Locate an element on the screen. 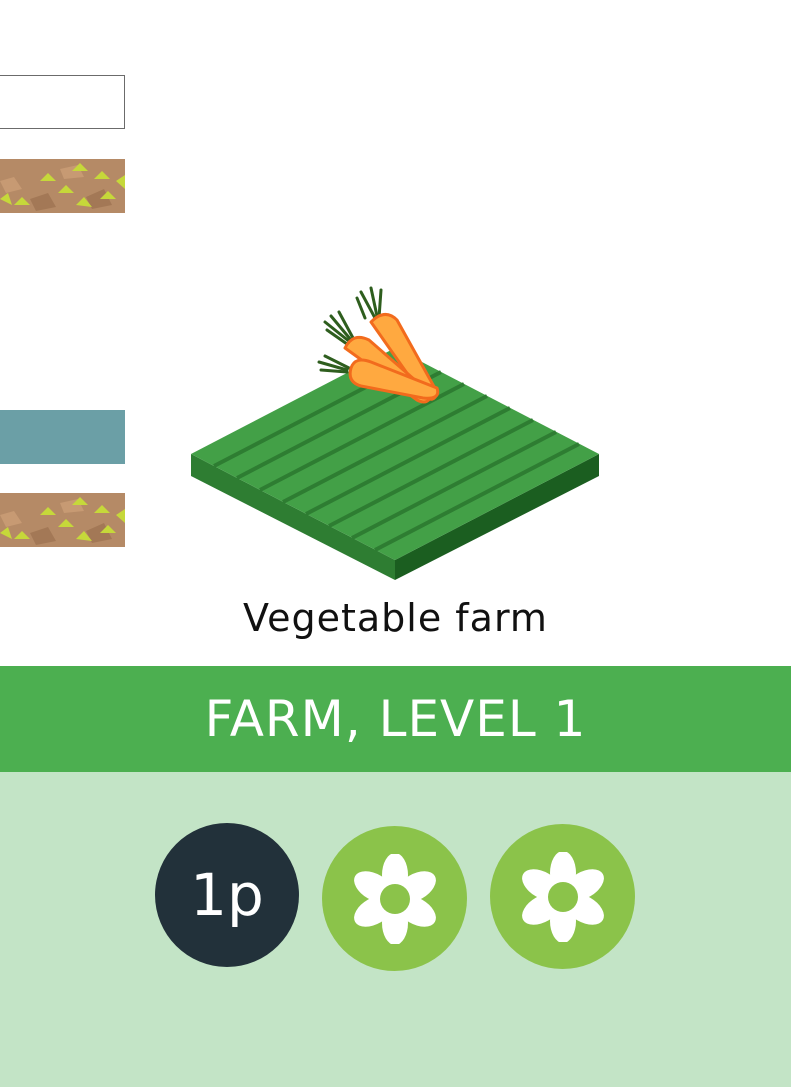 The height and width of the screenshot is (1087, 791). vegetable-farm-illustration is located at coordinates (395, 434).